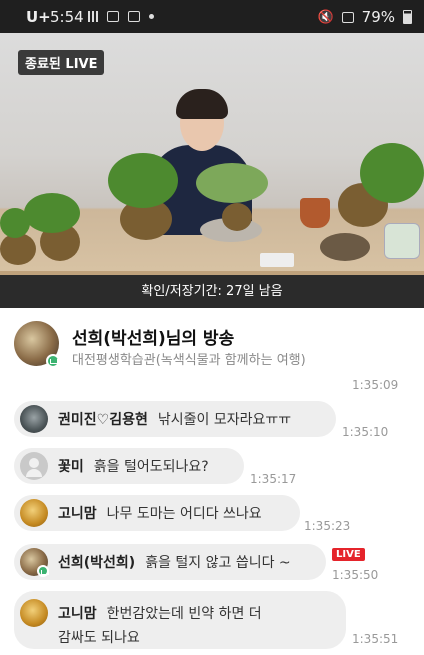 Image resolution: width=424 pixels, height=655 pixels. What do you see at coordinates (113, 16) in the screenshot?
I see `gallery-icon` at bounding box center [113, 16].